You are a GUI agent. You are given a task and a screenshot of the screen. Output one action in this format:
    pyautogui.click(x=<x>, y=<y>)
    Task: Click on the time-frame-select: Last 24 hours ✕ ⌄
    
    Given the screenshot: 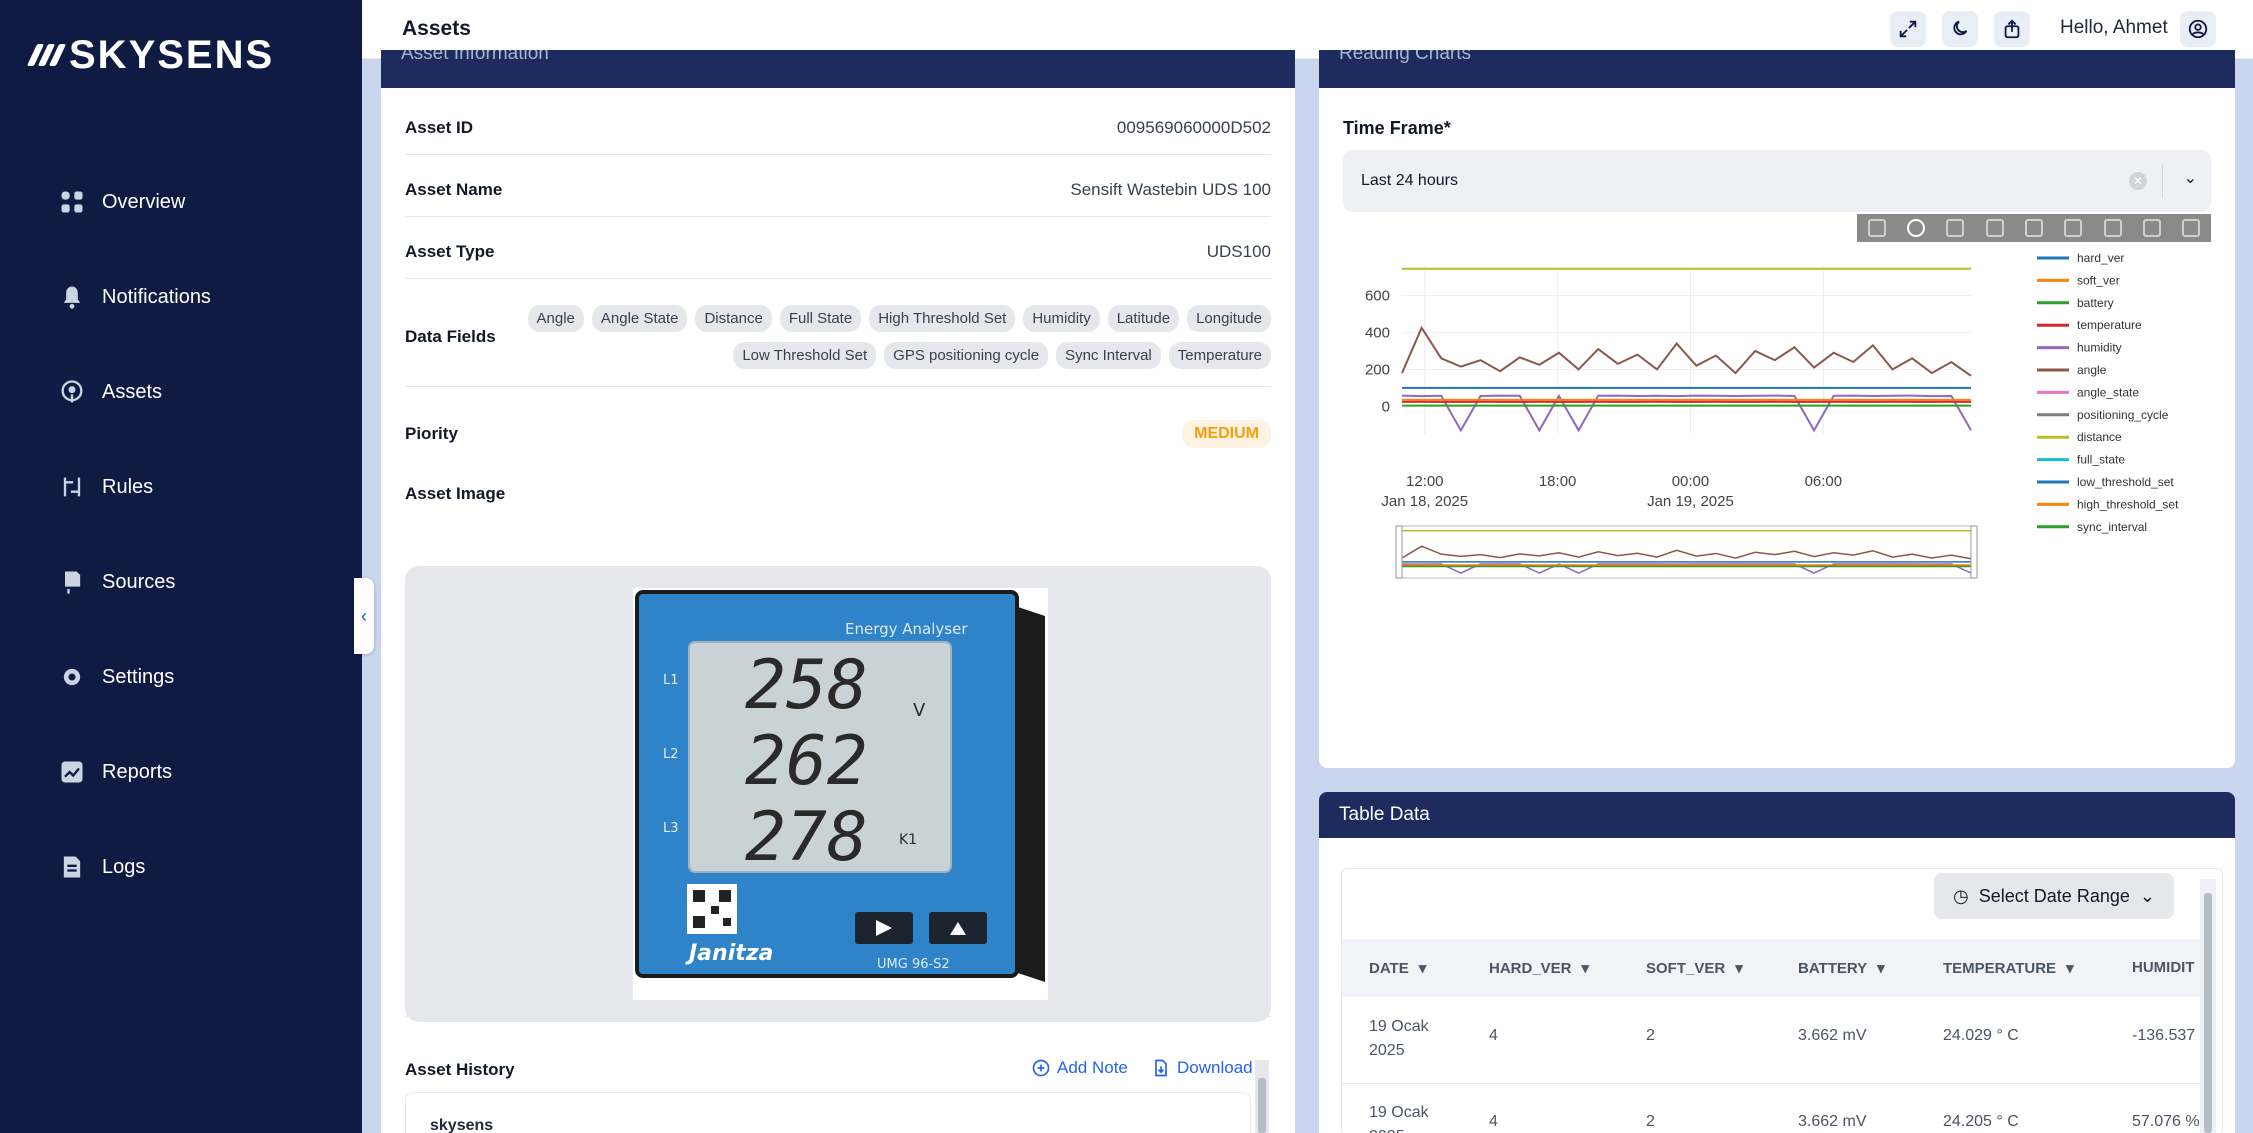 What is the action you would take?
    pyautogui.click(x=1777, y=181)
    